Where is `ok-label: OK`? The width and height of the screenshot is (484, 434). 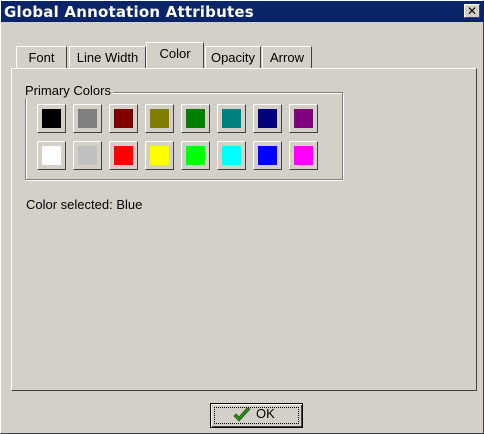 ok-label: OK is located at coordinates (265, 413).